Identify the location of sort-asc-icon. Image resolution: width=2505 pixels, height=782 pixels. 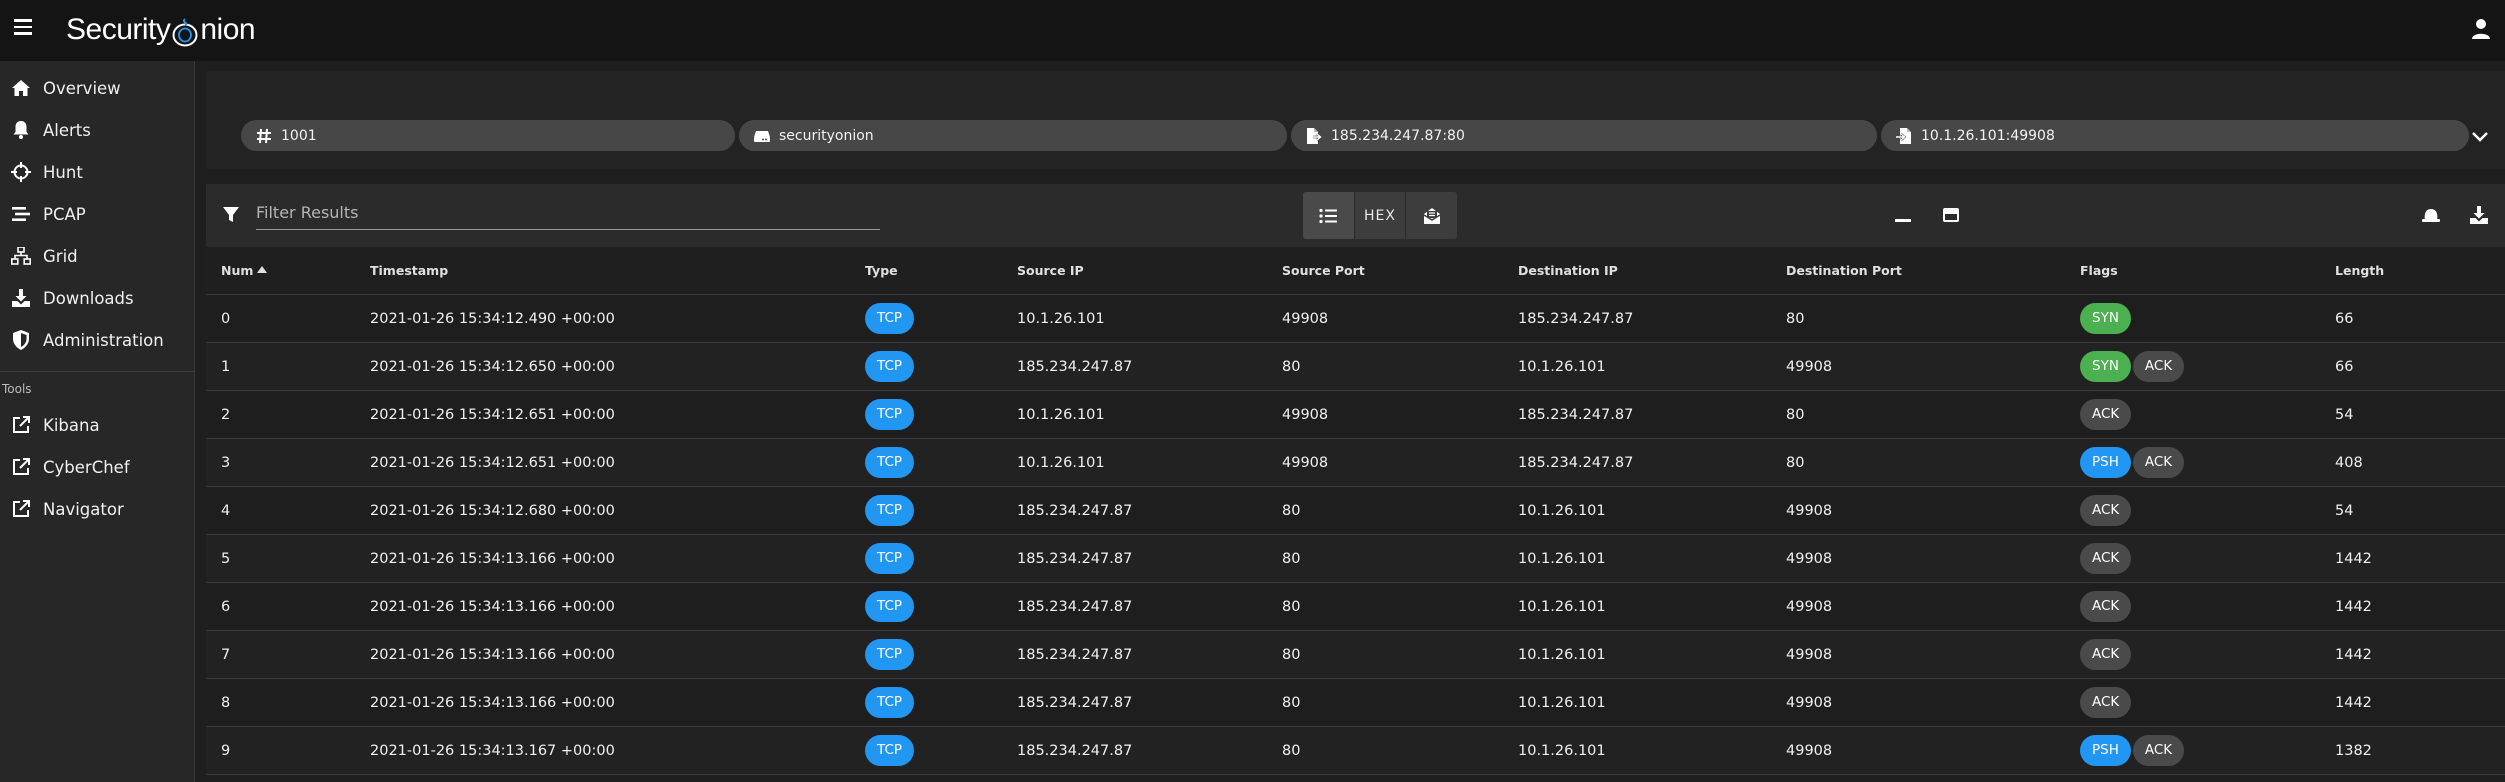
(262, 269).